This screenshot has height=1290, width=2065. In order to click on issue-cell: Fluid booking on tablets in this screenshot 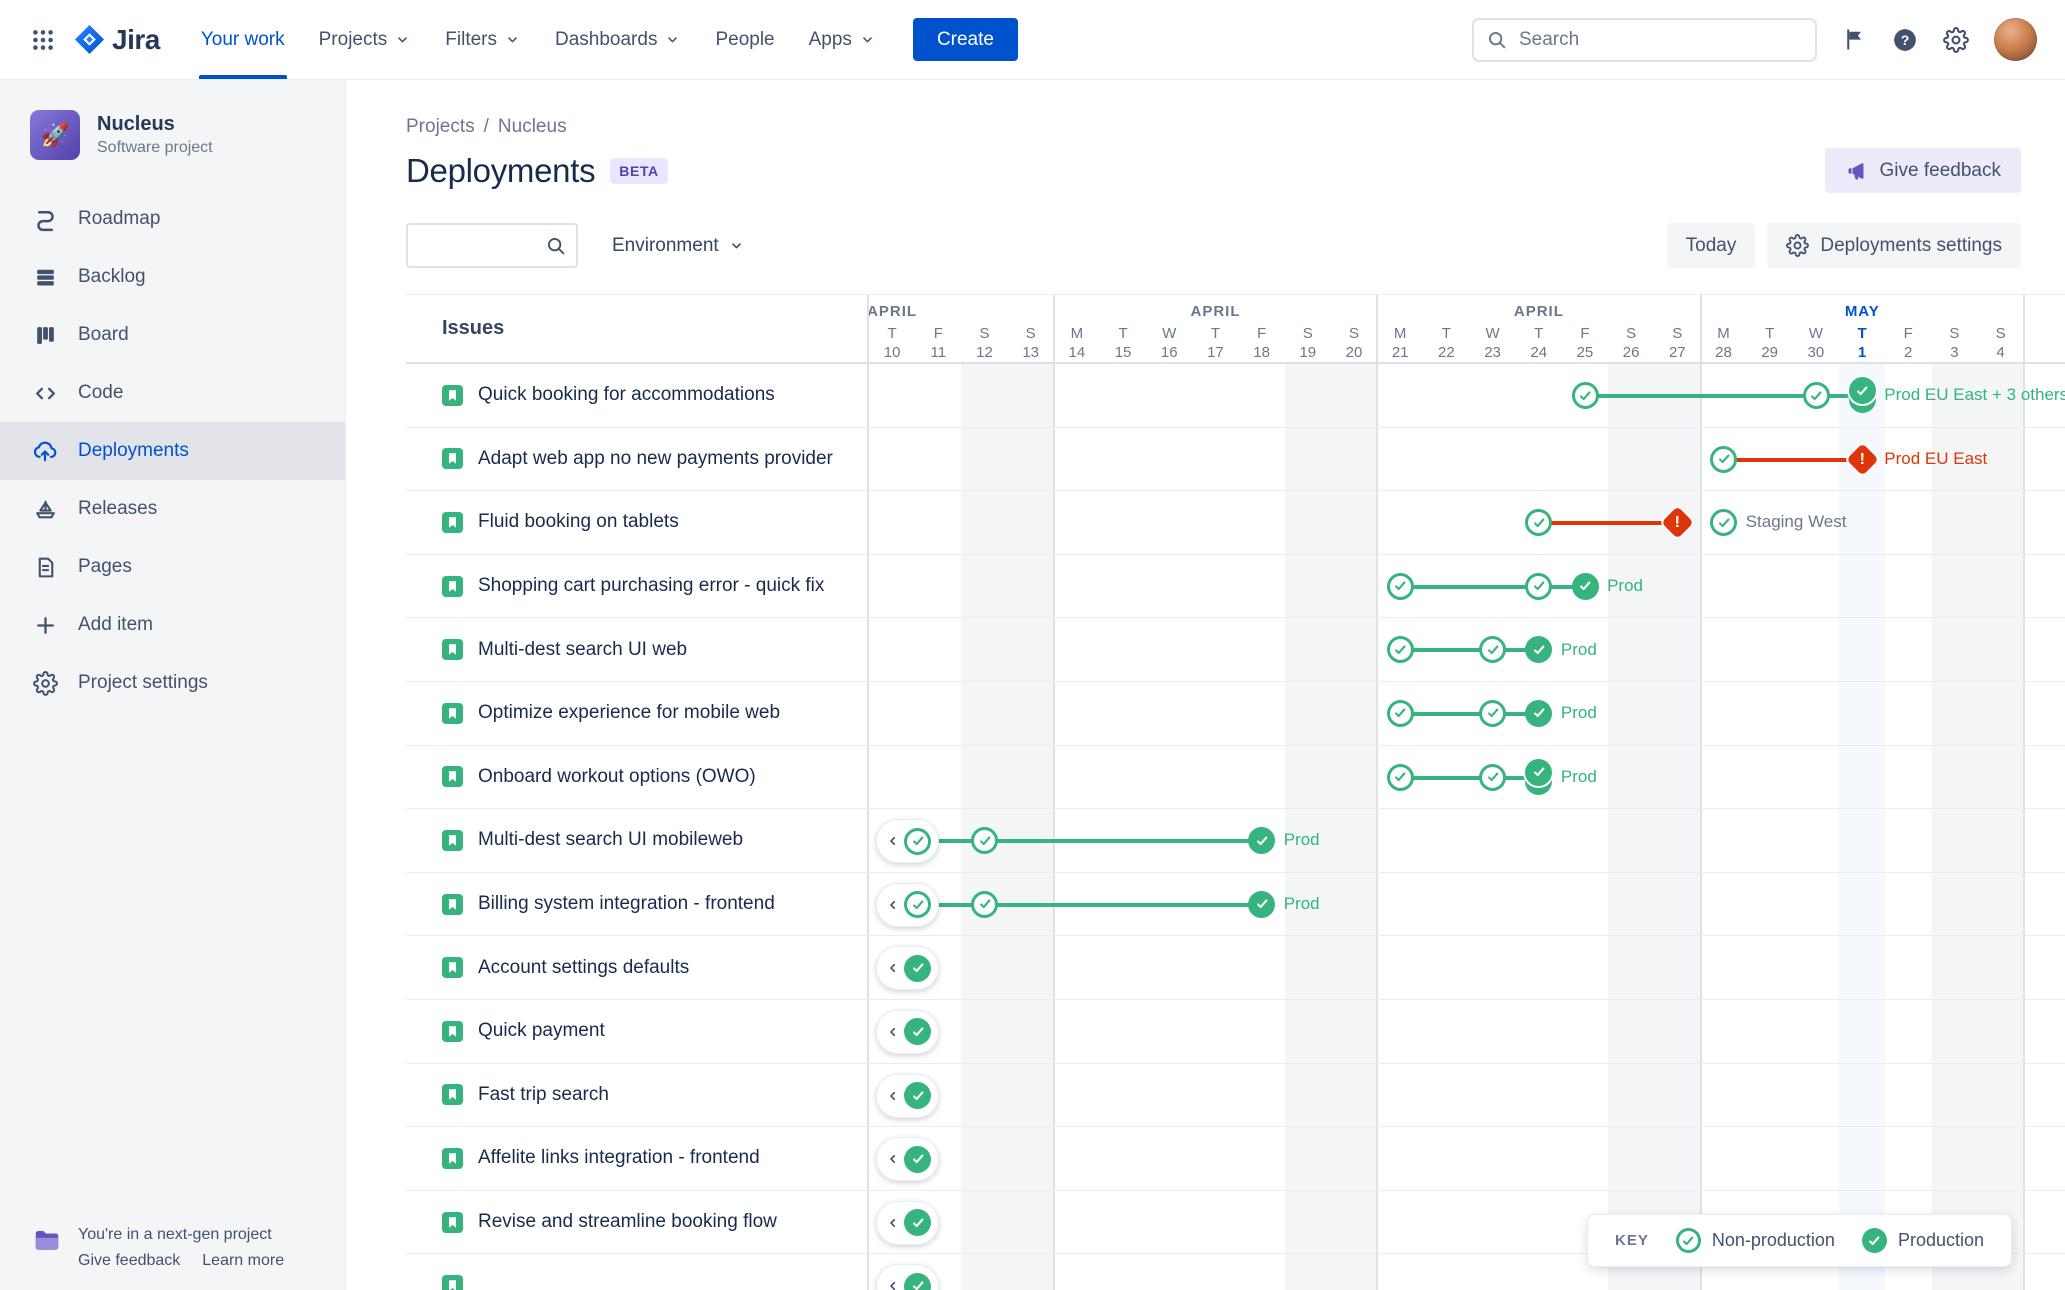, I will do `click(637, 522)`.